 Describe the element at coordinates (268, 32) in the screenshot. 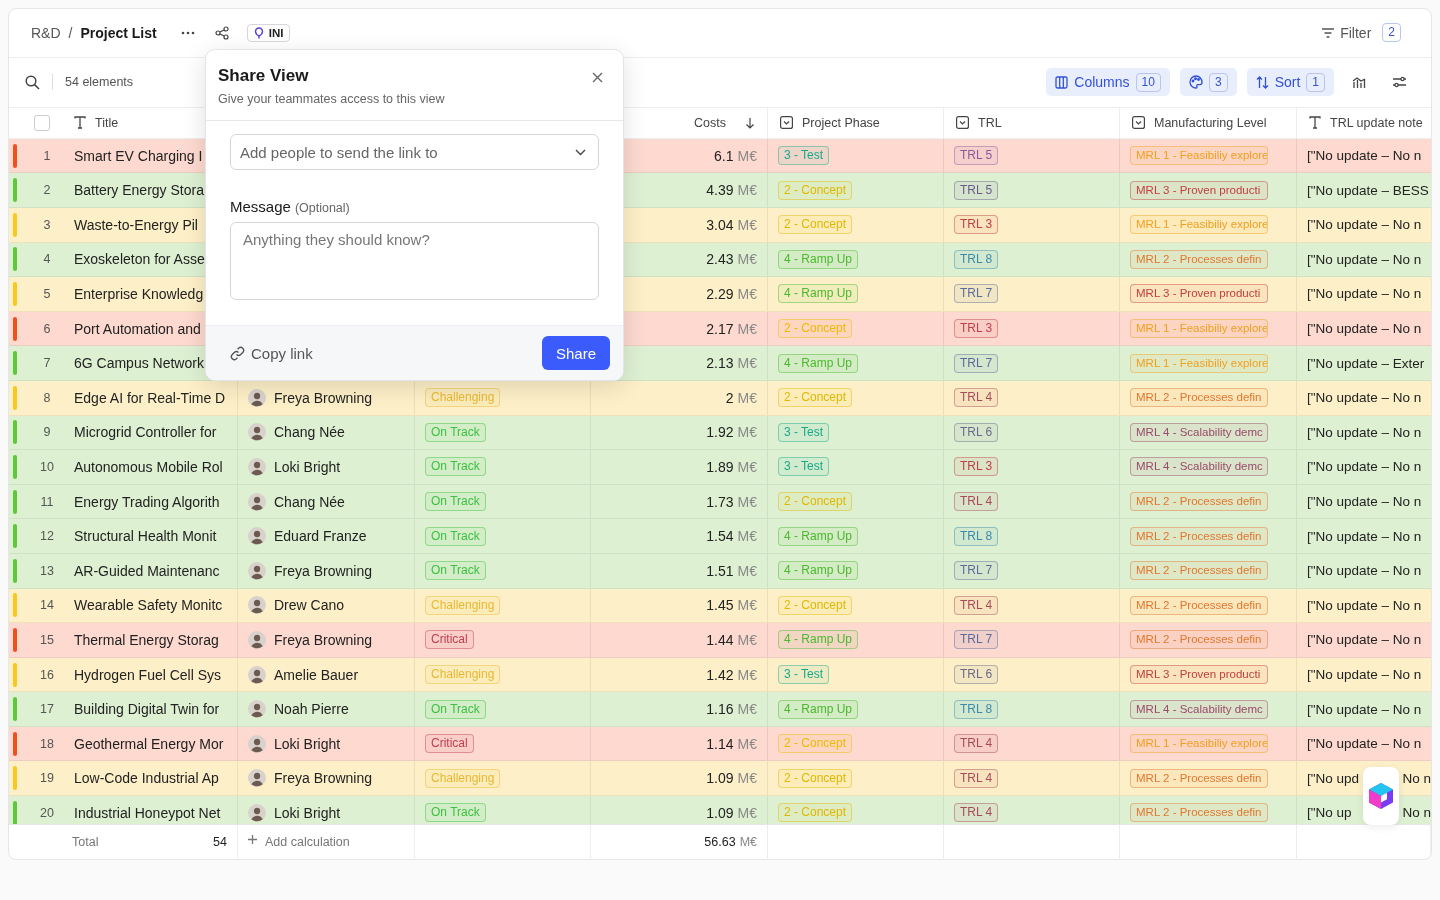

I see `view-badge: INI` at that location.